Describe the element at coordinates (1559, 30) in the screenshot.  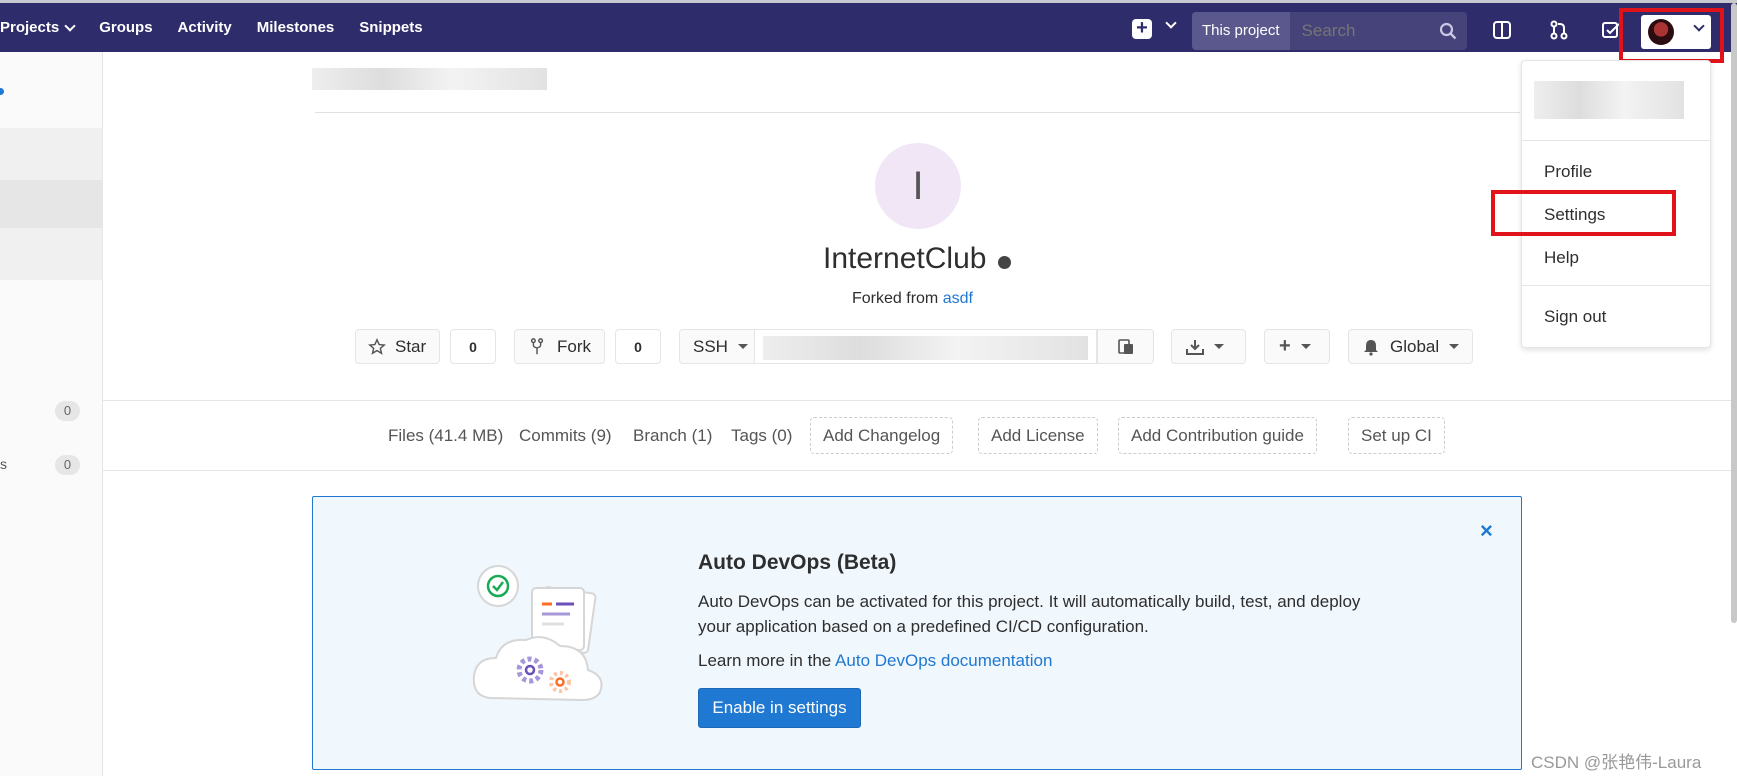
I see `merge-request-icon` at that location.